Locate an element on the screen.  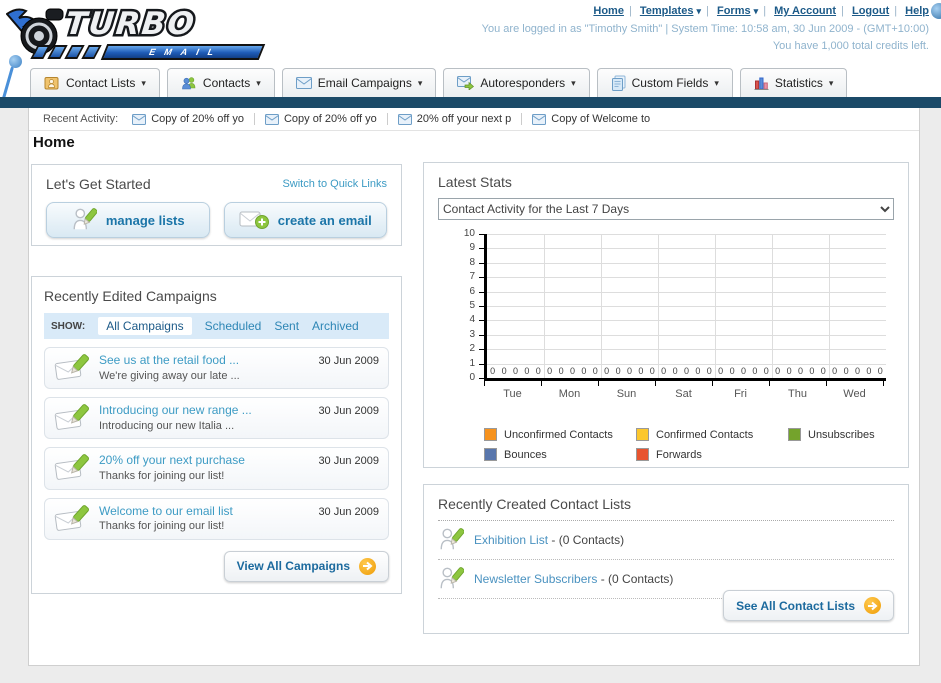
recent-activity-item: 20% off your next p is located at coordinates (460, 119).